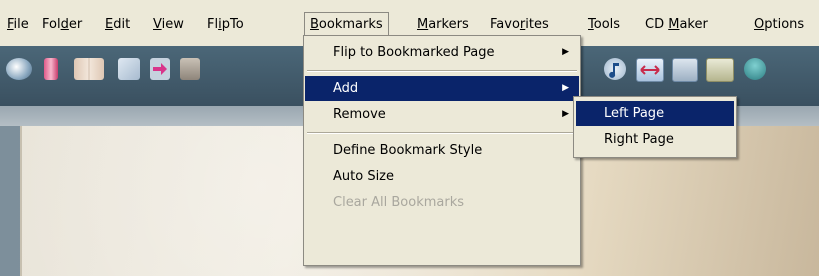 This screenshot has height=276, width=819. What do you see at coordinates (759, 24) in the screenshot?
I see `menu-options-mnemonic: O` at bounding box center [759, 24].